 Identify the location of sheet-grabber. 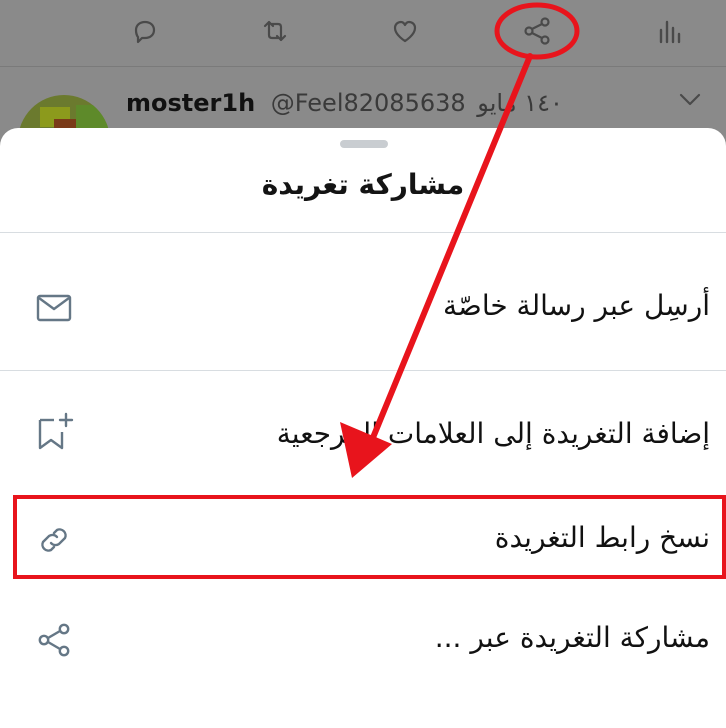
(364, 144).